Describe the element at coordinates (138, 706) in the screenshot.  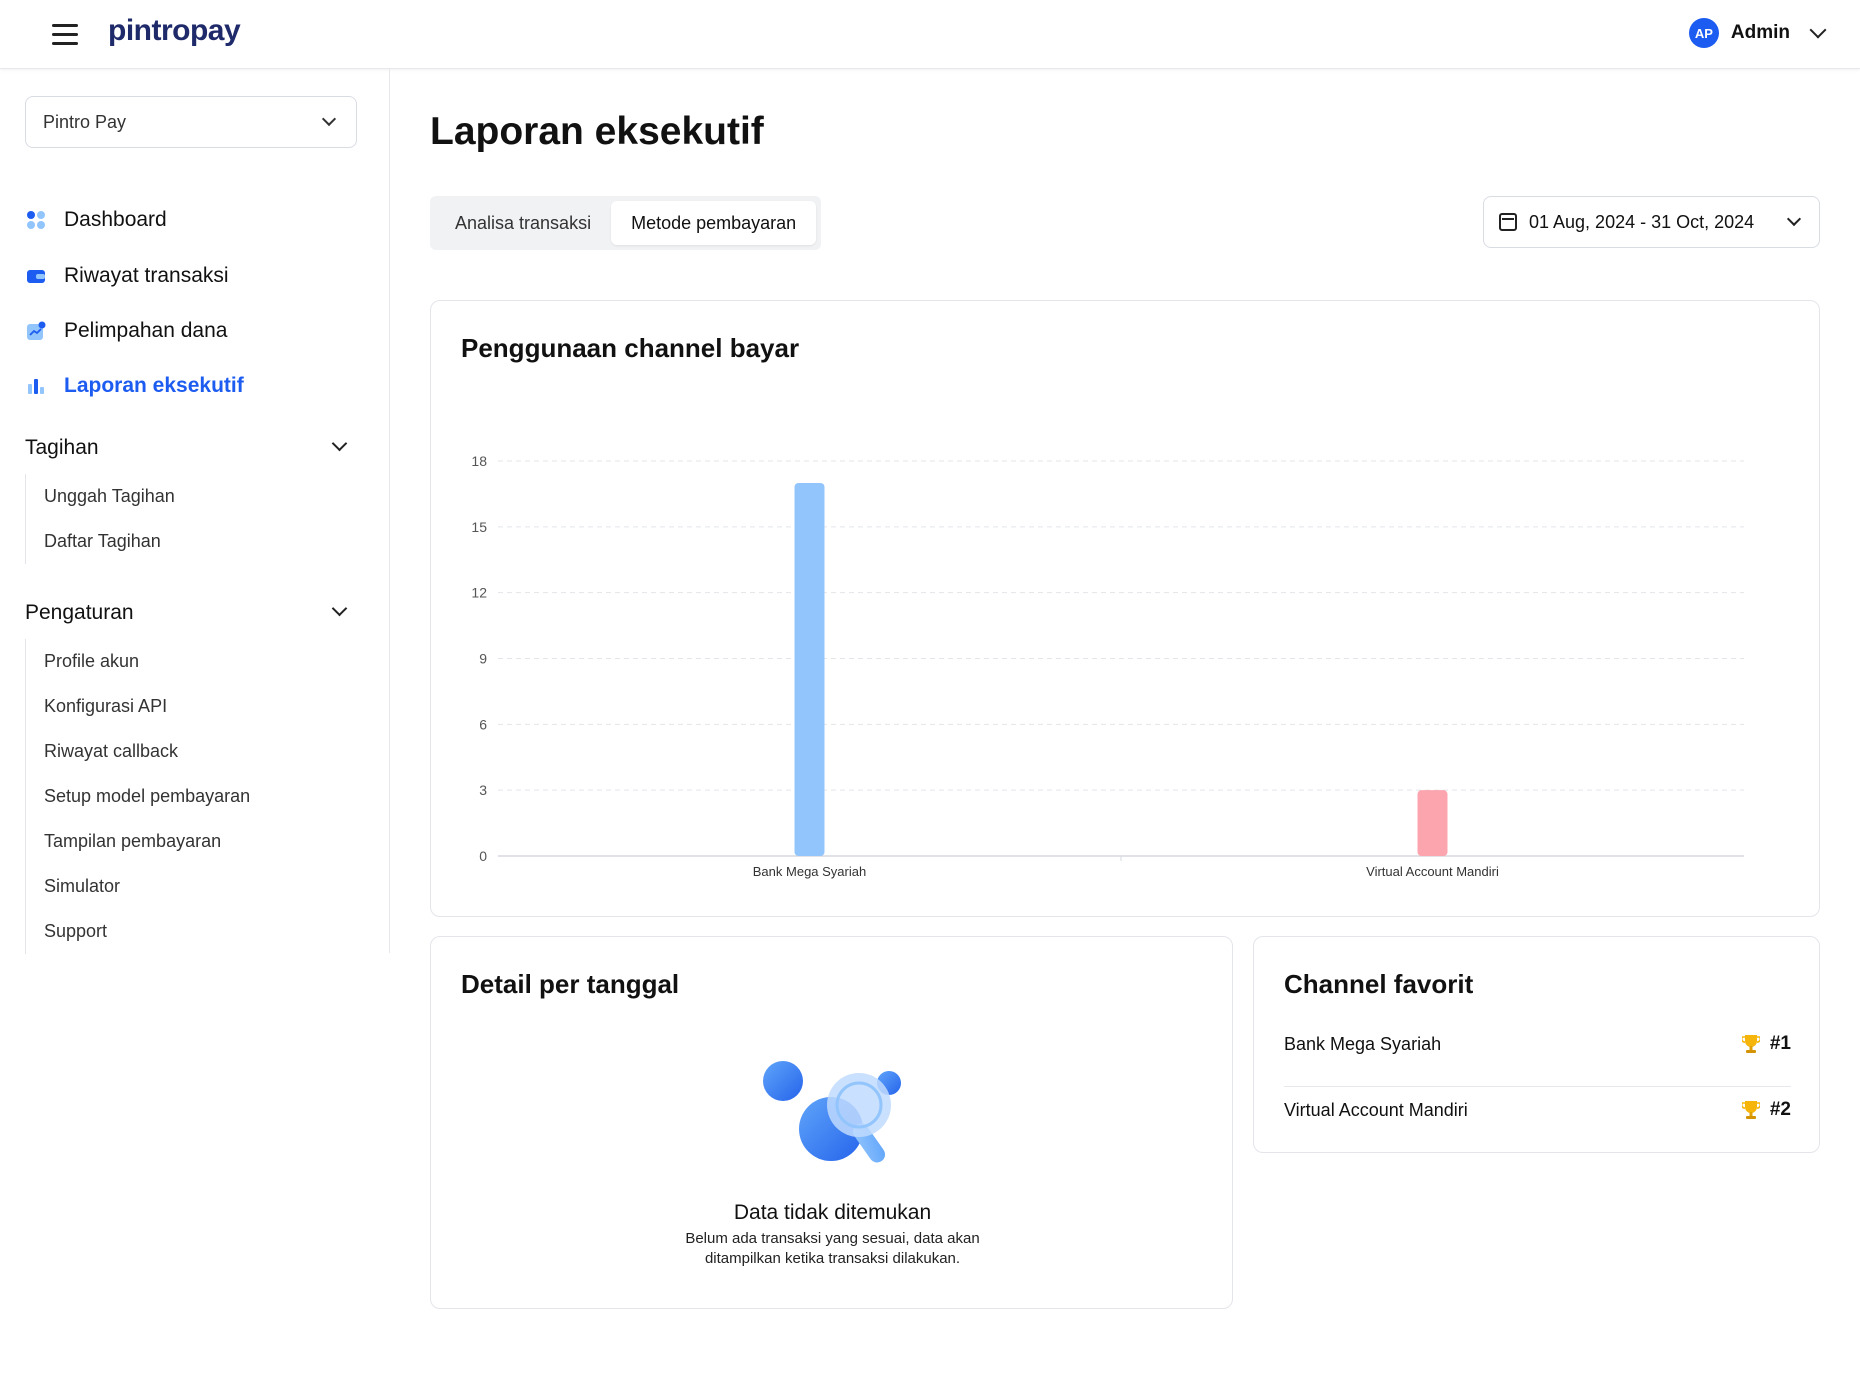
I see `sidebar-item-konfigurasi-api: Konfigurasi API` at that location.